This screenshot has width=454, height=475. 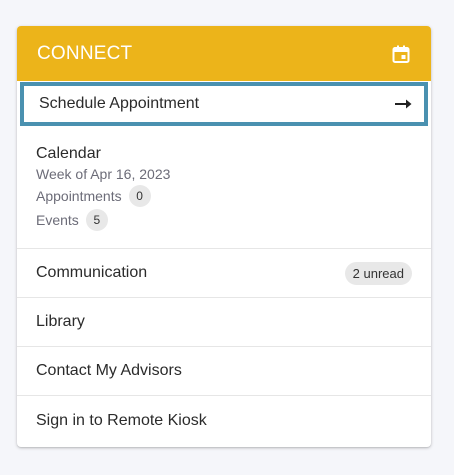 What do you see at coordinates (224, 53) in the screenshot?
I see `card-header: CONNECT` at bounding box center [224, 53].